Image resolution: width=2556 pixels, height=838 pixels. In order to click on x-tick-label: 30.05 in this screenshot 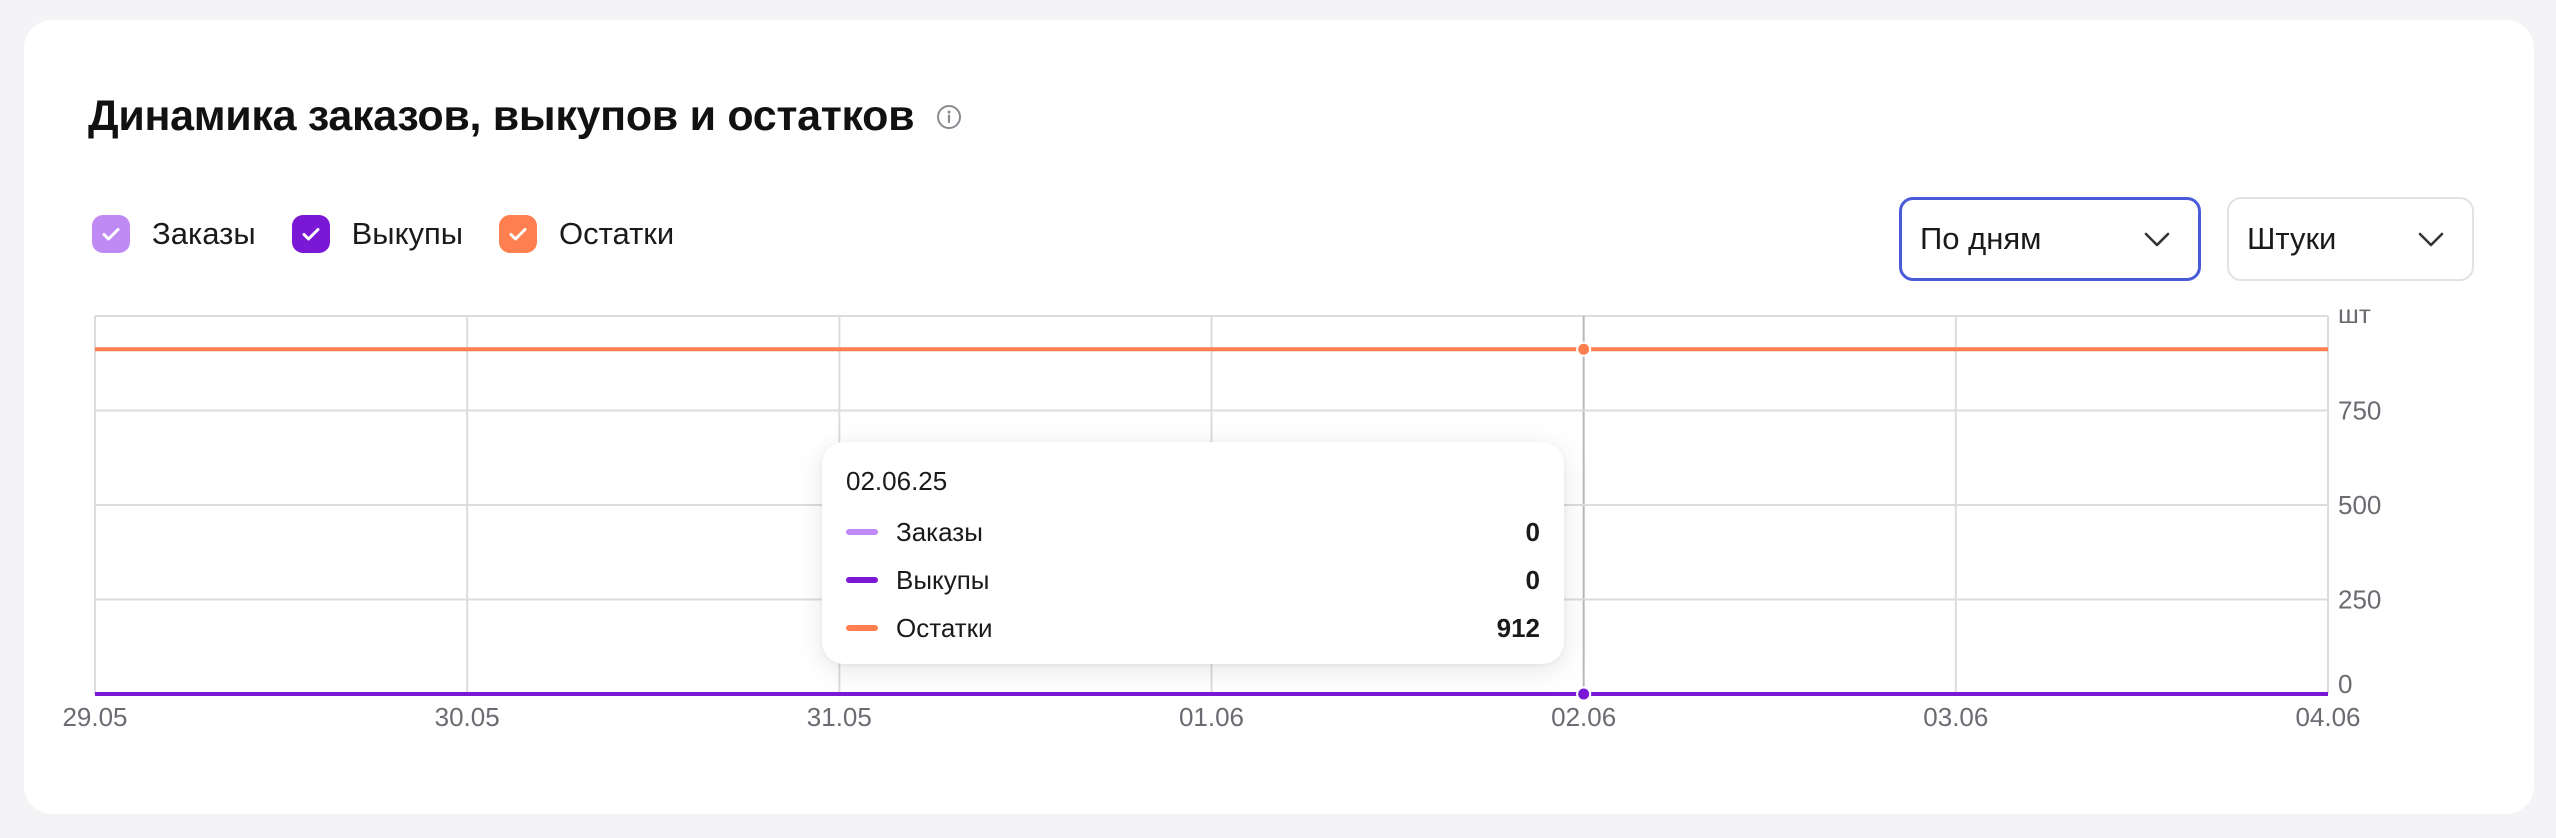, I will do `click(467, 717)`.